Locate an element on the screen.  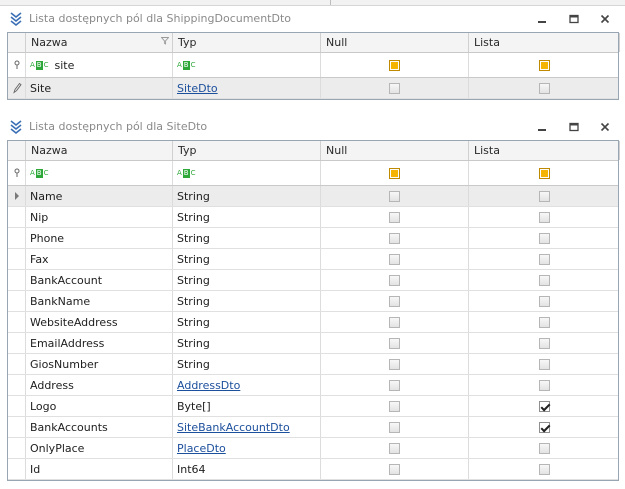
field-name-cell: WebsiteAddress is located at coordinates (99, 322).